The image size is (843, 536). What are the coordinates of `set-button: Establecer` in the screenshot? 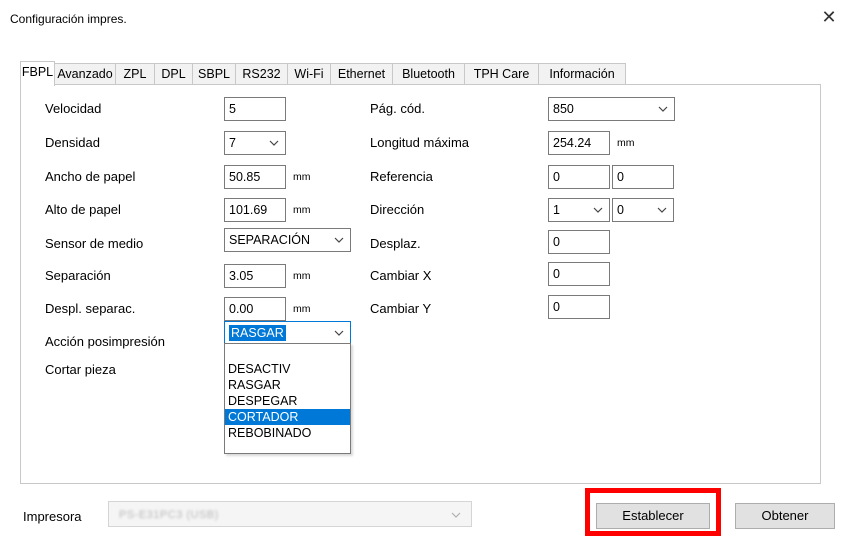 It's located at (653, 516).